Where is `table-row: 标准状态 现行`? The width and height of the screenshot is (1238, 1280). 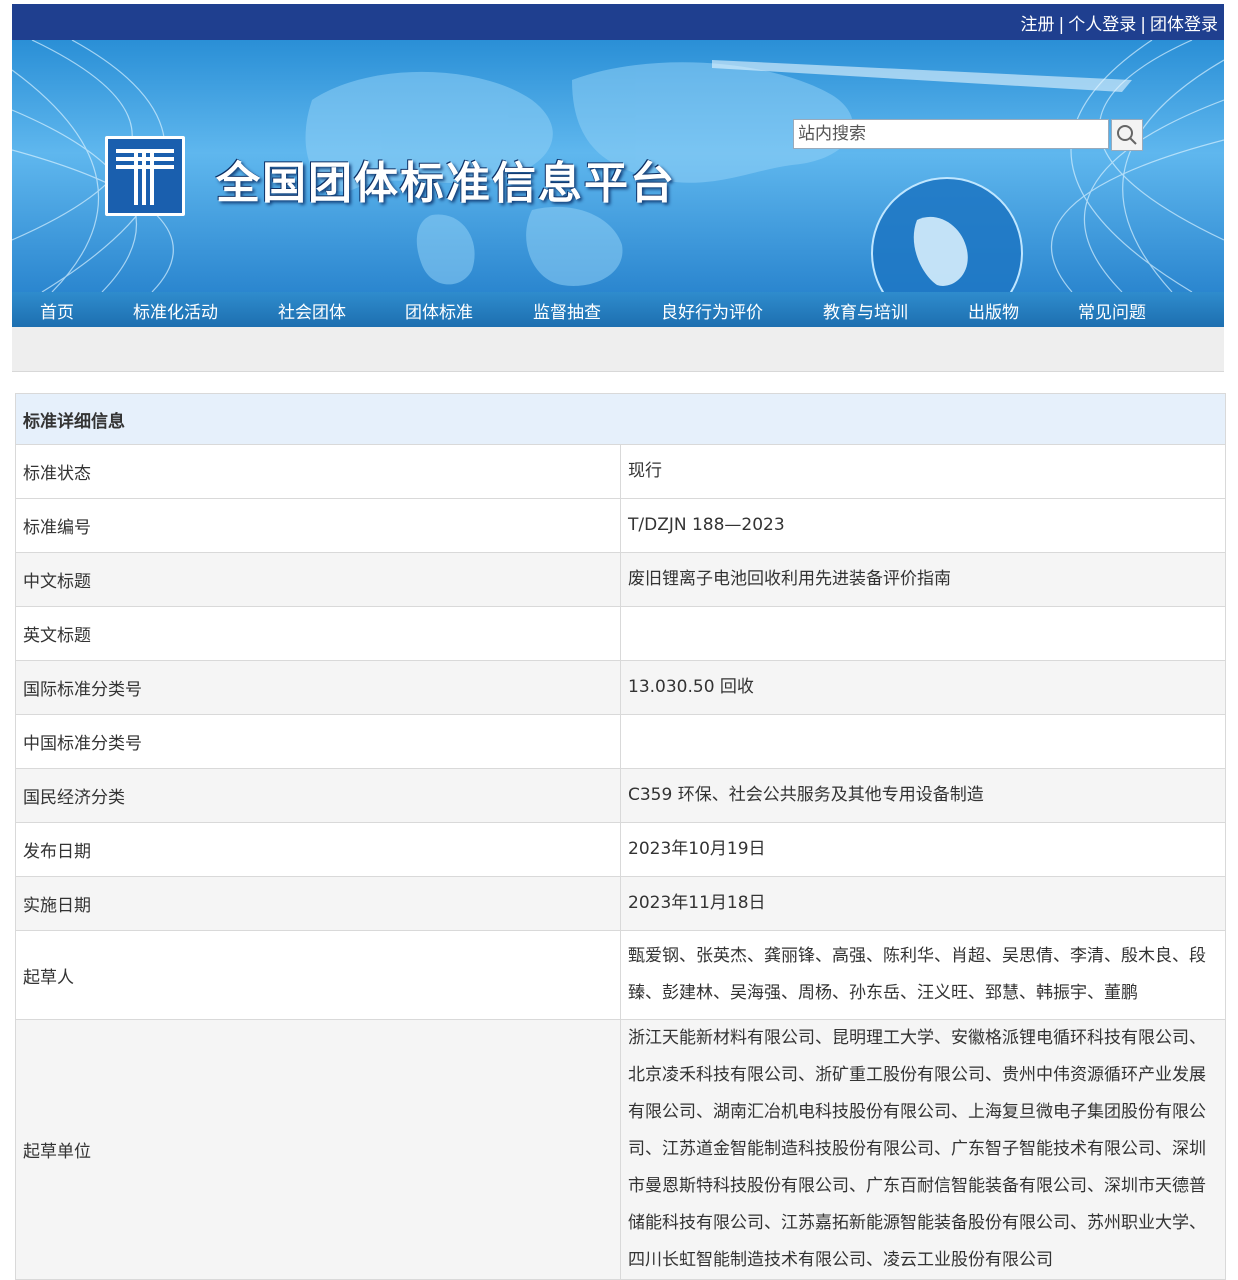 table-row: 标准状态 现行 is located at coordinates (620, 471).